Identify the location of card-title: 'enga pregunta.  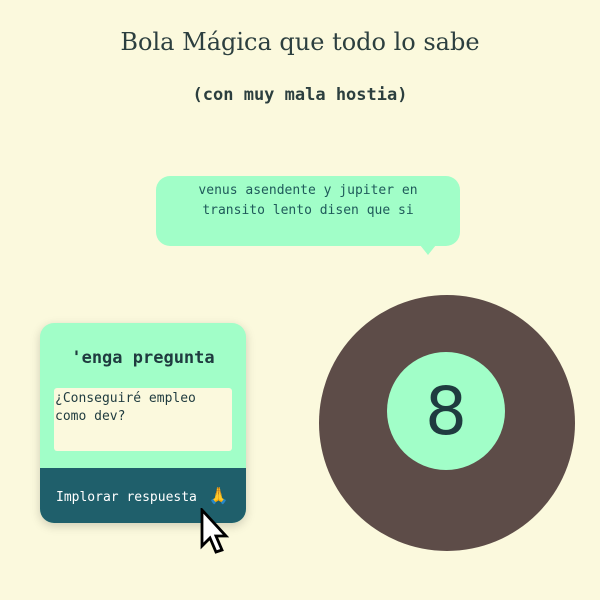
(143, 358).